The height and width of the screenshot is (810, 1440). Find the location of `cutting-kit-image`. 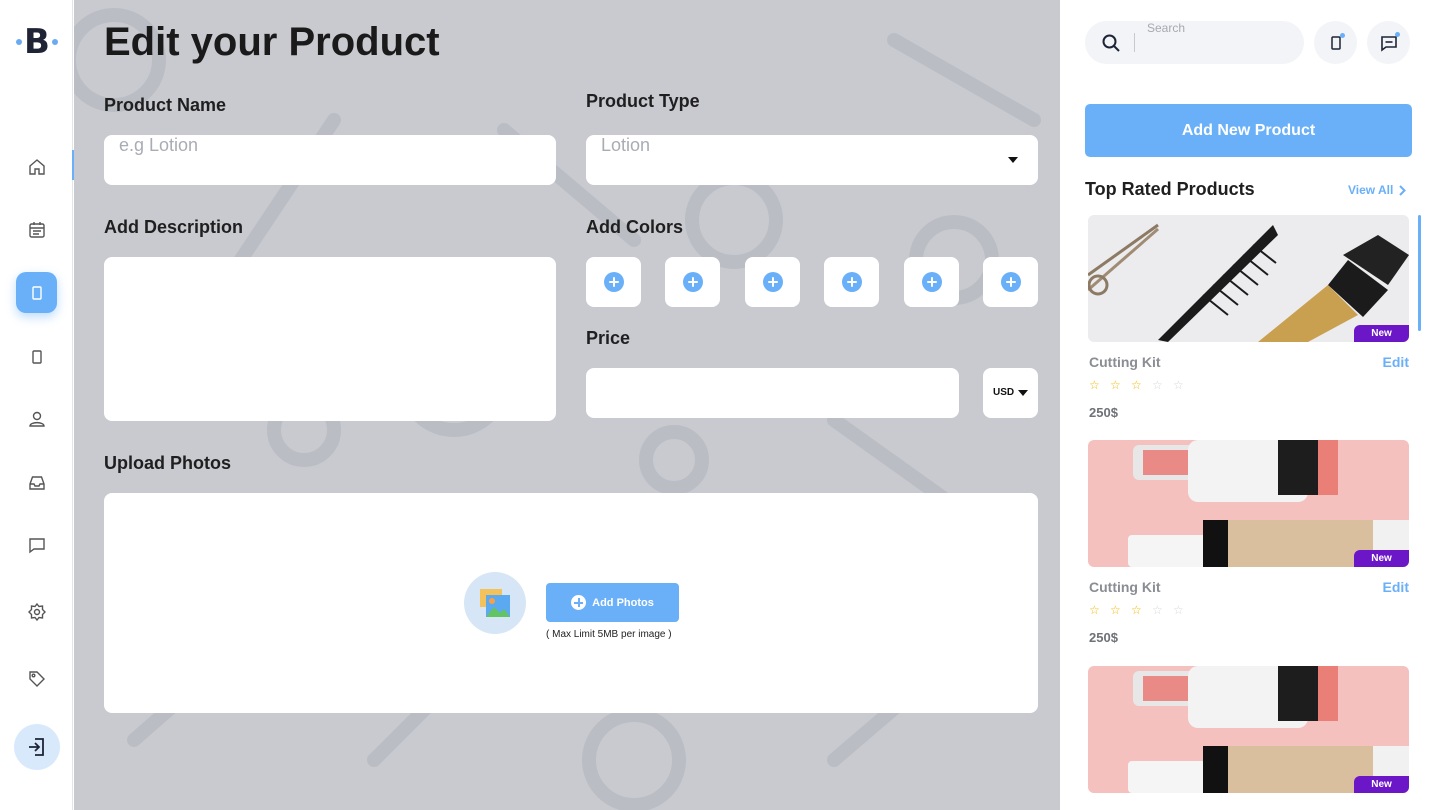

cutting-kit-image is located at coordinates (1248, 278).